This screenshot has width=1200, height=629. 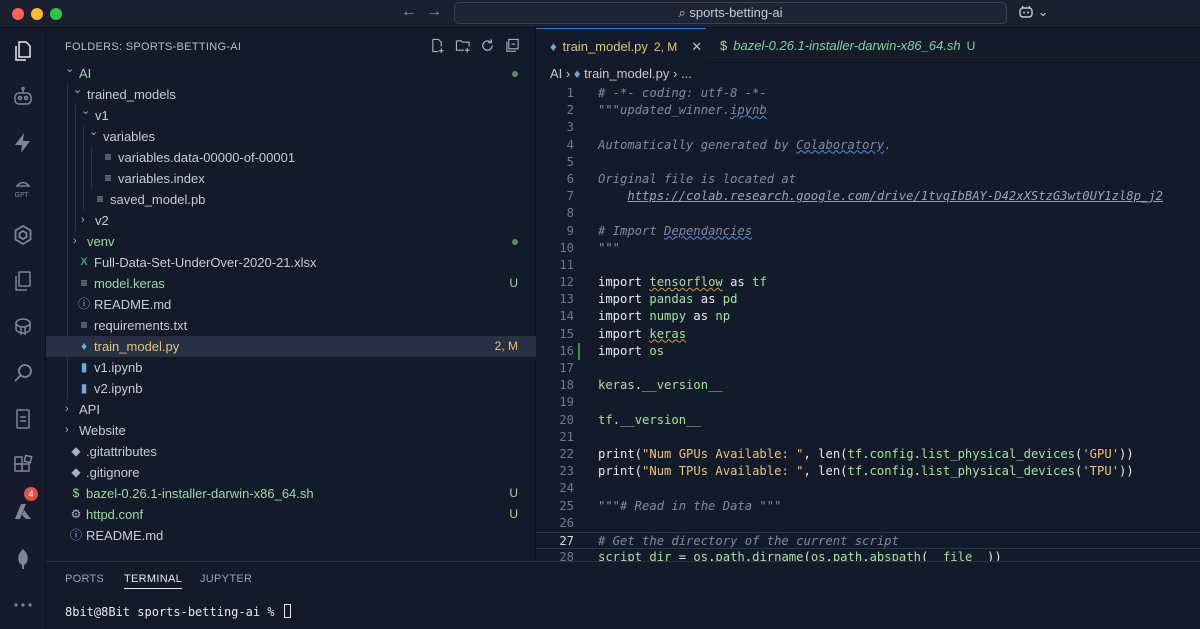 I want to click on code-line: 24, so click(x=868, y=488).